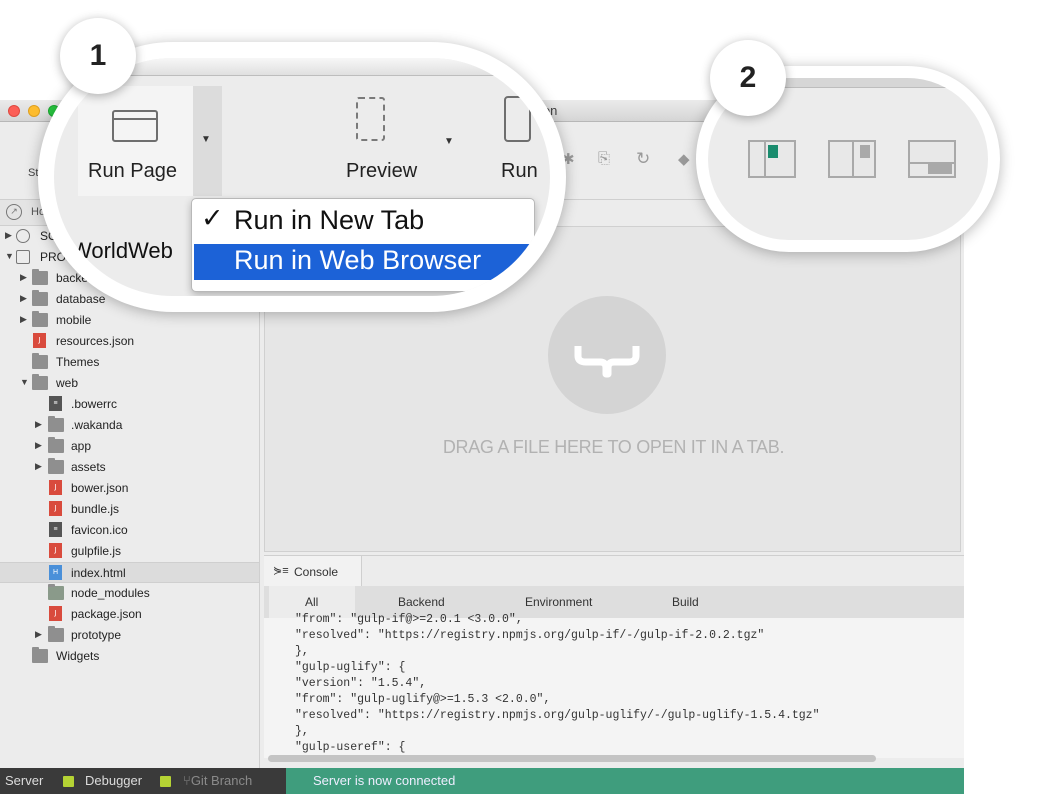 This screenshot has height=794, width=1064. I want to click on tree-item: Jresources.json, so click(129, 341).